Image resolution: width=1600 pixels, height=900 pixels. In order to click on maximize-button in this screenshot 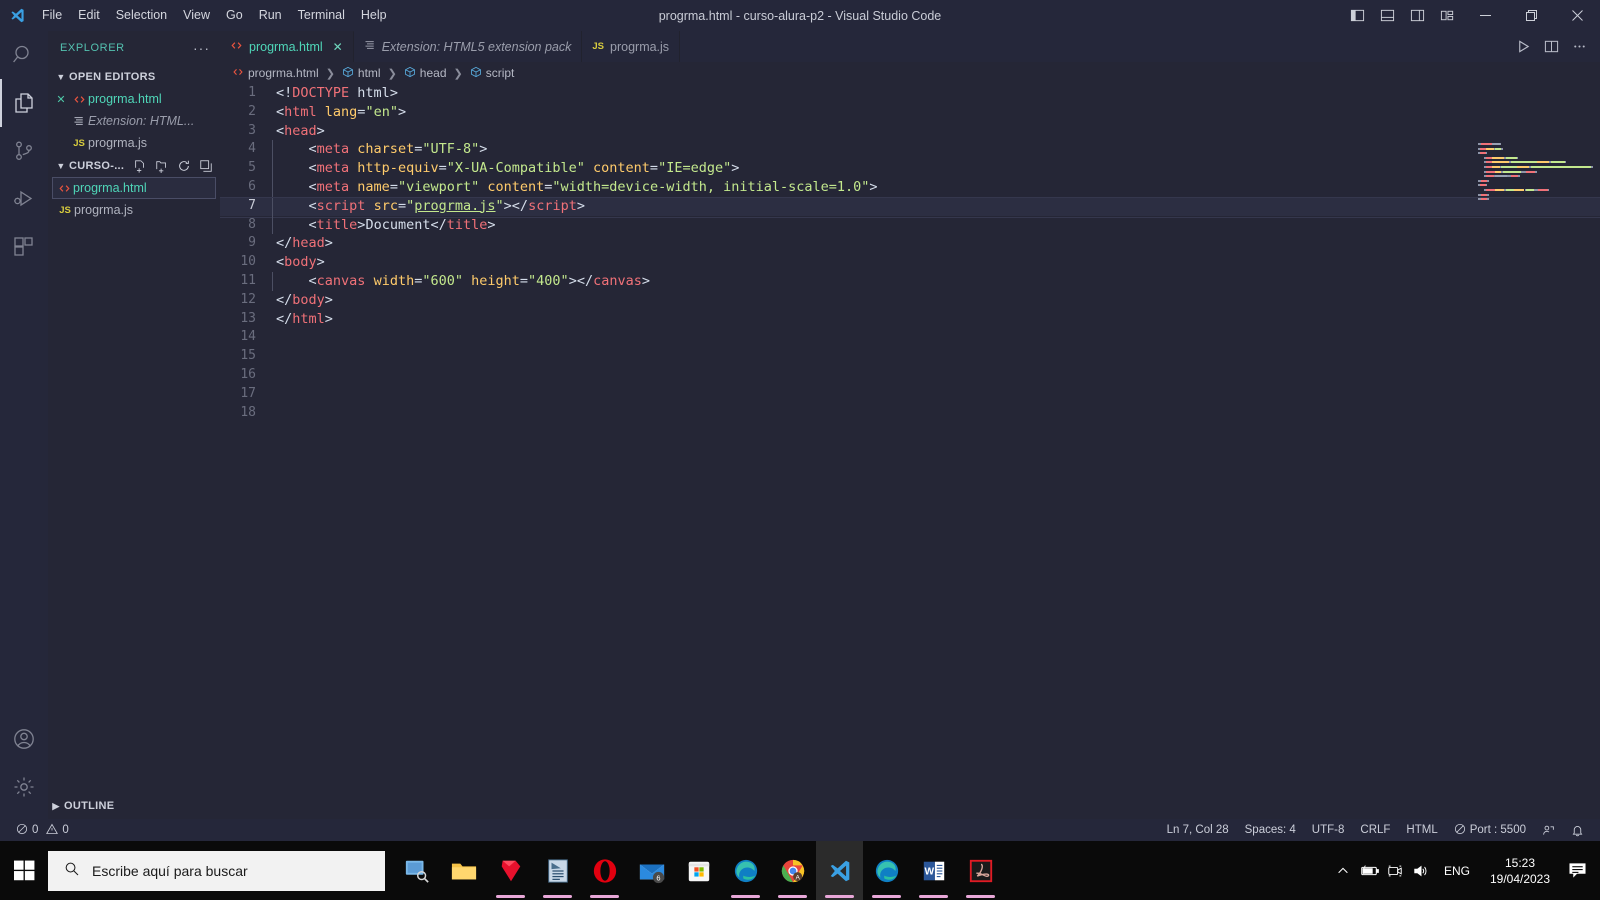, I will do `click(1531, 15)`.